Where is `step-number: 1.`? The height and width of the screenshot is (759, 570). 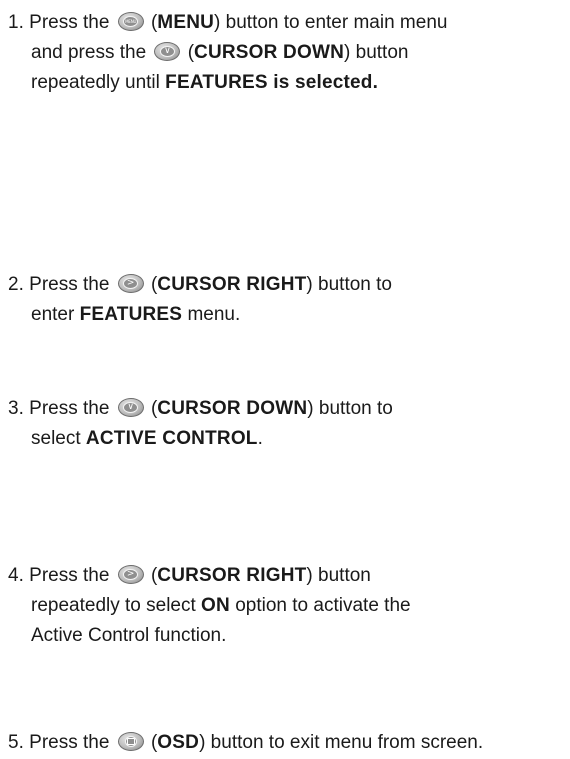
step-number: 1. is located at coordinates (16, 22).